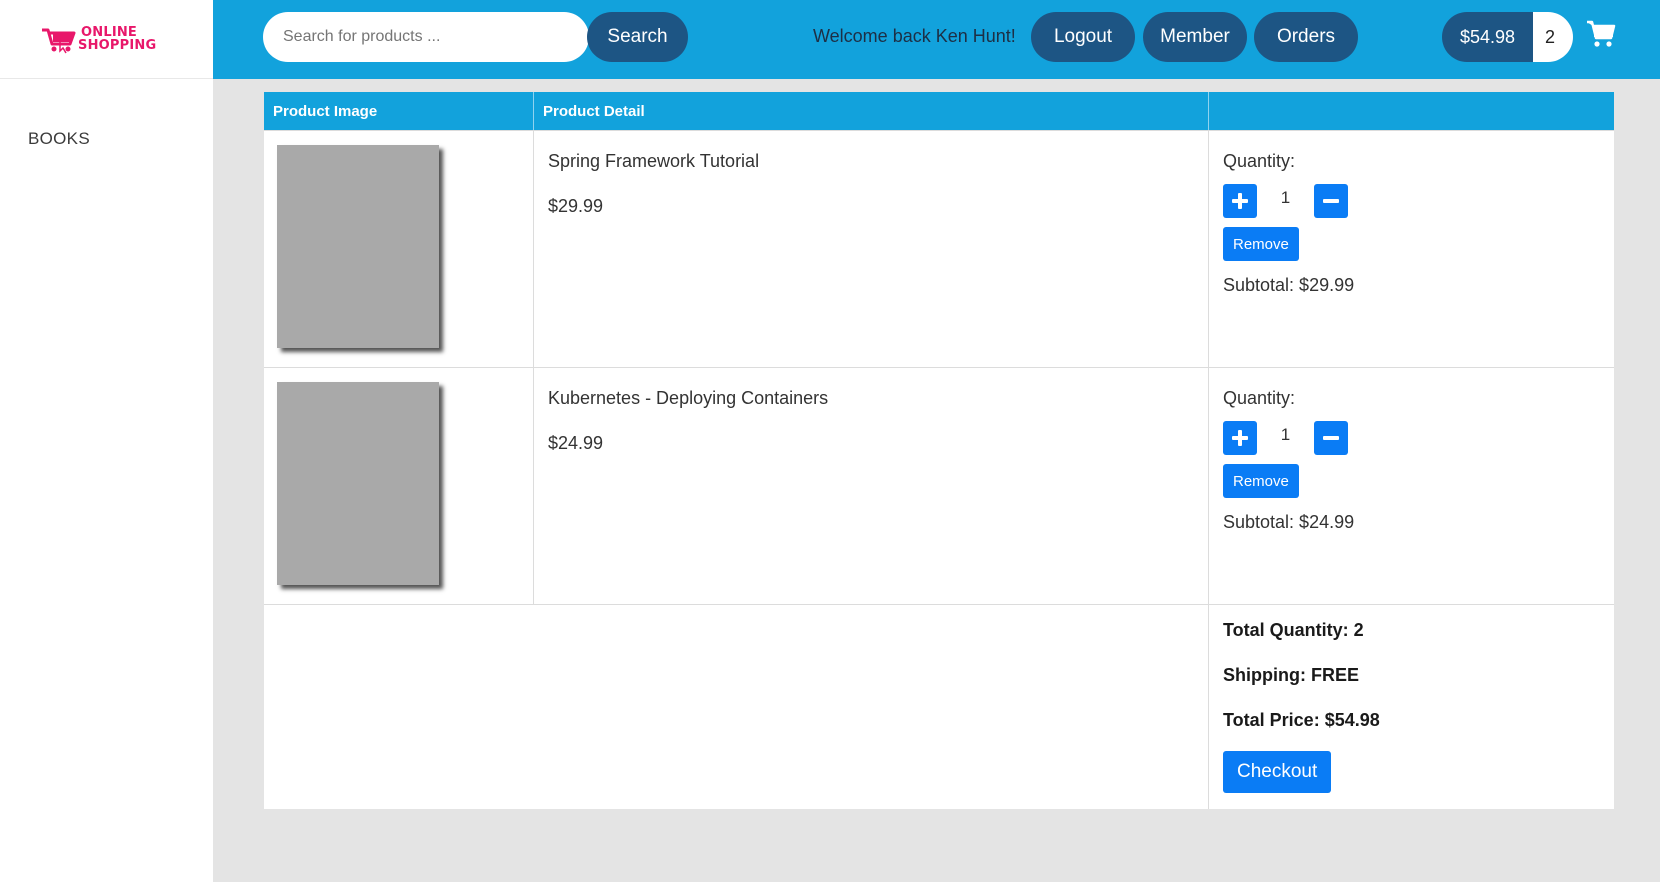  What do you see at coordinates (1301, 720) in the screenshot?
I see `total-price: Total Price: $54.98` at bounding box center [1301, 720].